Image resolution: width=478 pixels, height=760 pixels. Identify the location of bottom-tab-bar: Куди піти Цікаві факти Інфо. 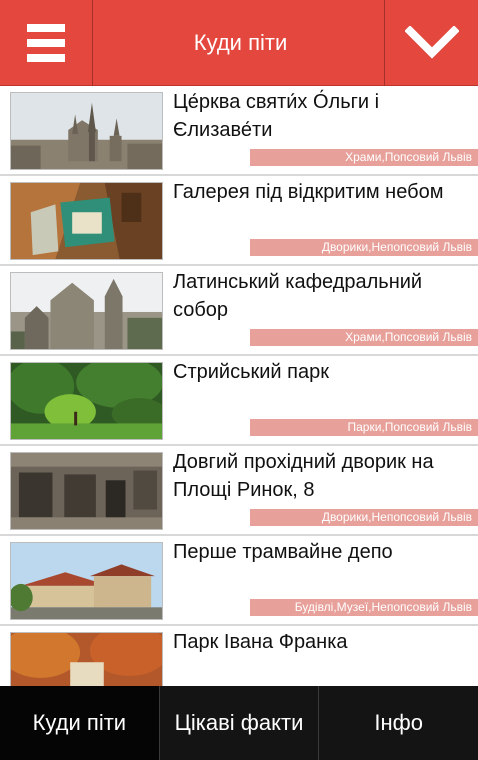
(239, 723).